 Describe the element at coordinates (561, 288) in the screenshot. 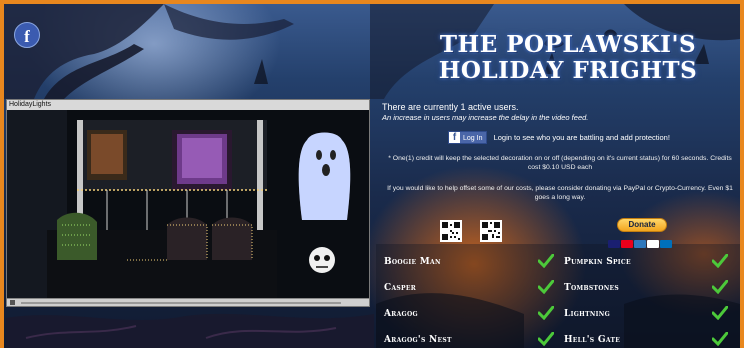

I see `decoration-row: Casper Tombstones` at that location.